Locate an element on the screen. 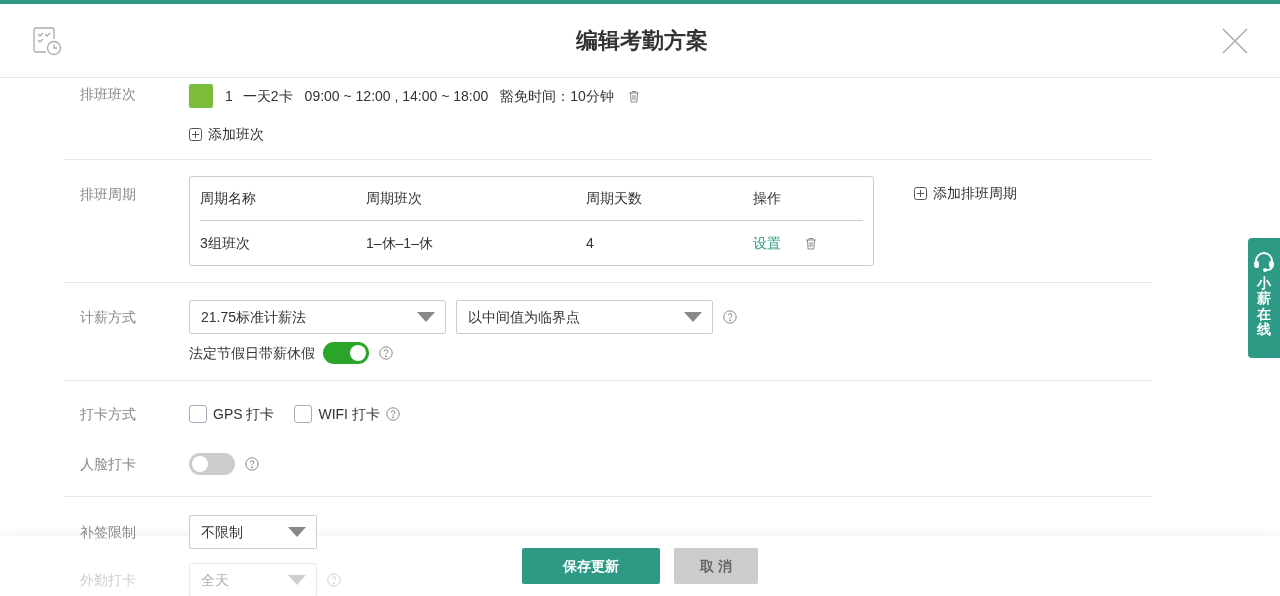 The image size is (1280, 596). add-cycle-button: 添加排班周期 is located at coordinates (965, 193).